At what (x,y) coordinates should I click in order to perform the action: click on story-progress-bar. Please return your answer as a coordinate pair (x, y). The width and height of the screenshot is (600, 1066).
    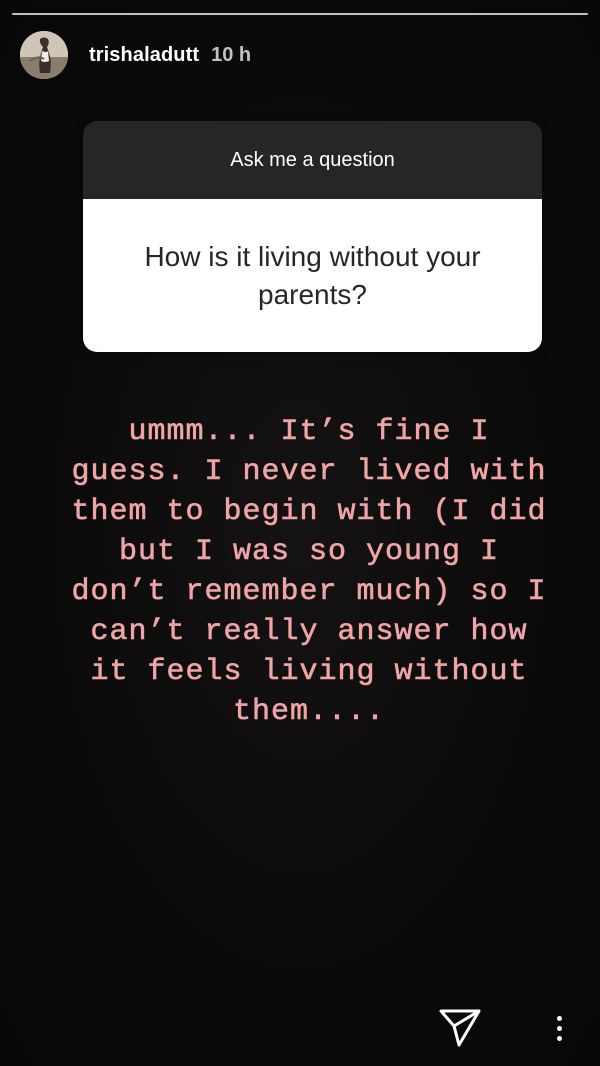
    Looking at the image, I should click on (300, 14).